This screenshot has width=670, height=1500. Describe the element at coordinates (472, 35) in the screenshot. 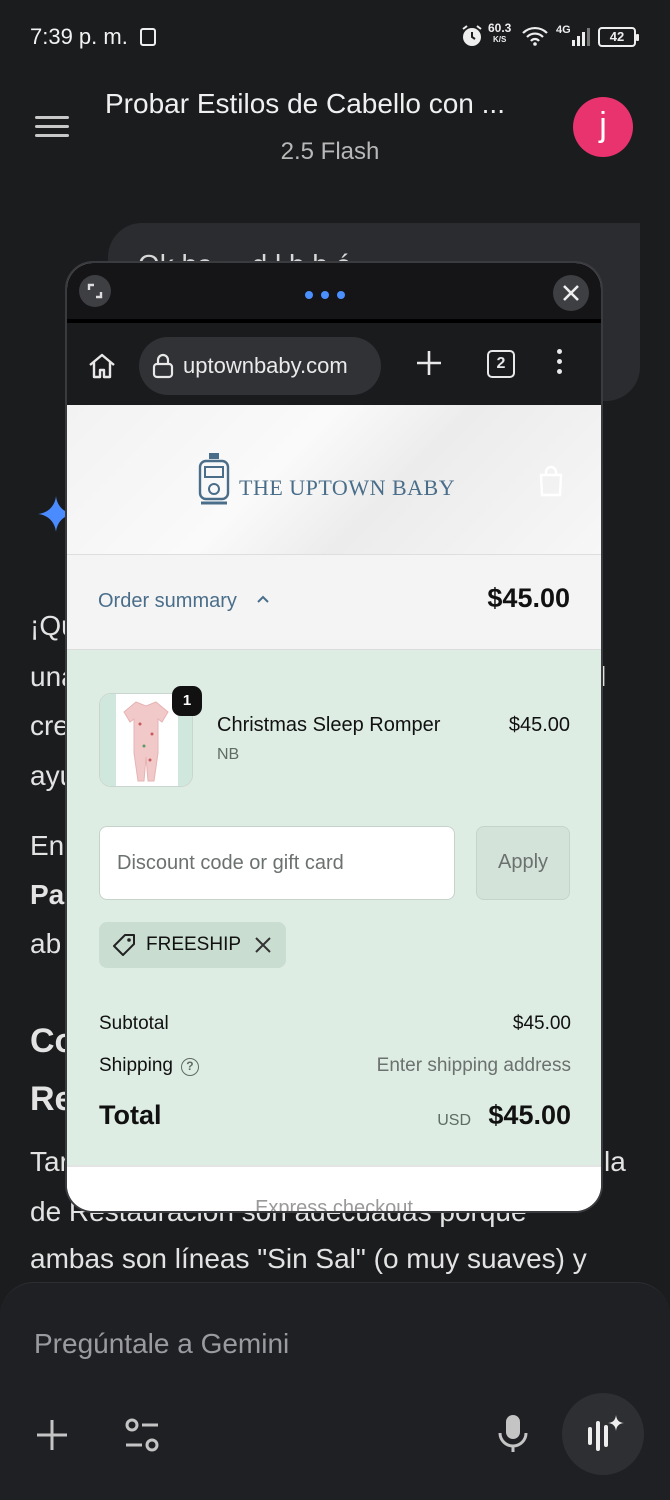

I see `alarm-icon` at that location.